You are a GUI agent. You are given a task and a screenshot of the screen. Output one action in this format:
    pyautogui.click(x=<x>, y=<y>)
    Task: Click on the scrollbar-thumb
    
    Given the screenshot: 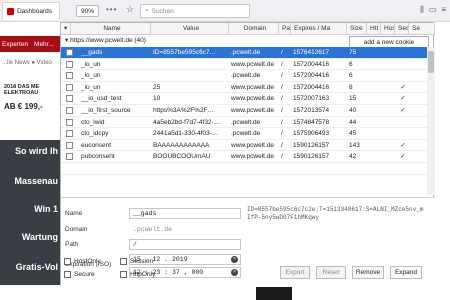 What is the action you would take?
    pyautogui.click(x=431, y=62)
    